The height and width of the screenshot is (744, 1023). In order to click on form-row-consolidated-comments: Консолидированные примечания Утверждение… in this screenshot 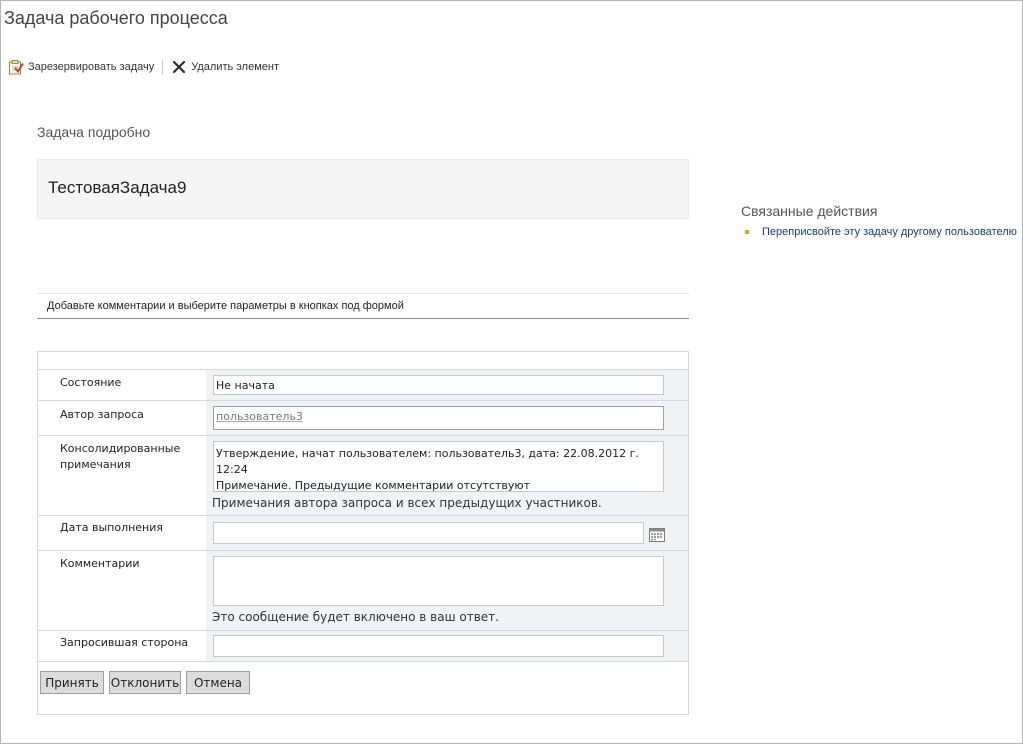, I will do `click(363, 475)`.